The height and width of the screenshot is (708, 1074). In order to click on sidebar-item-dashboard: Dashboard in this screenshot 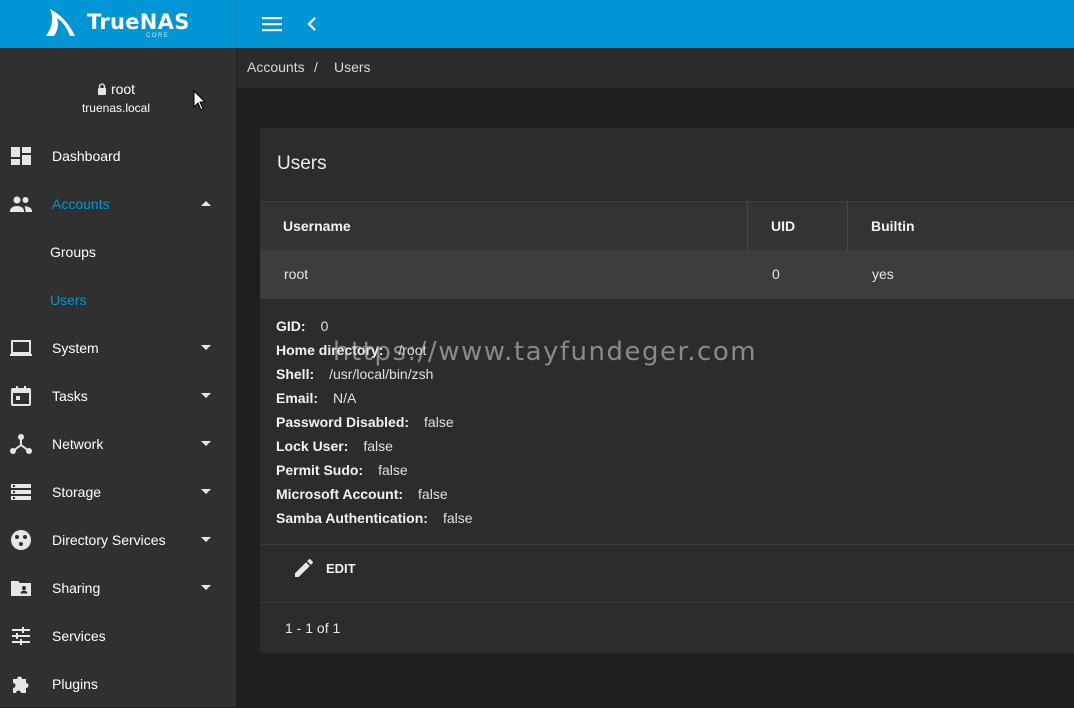, I will do `click(118, 156)`.